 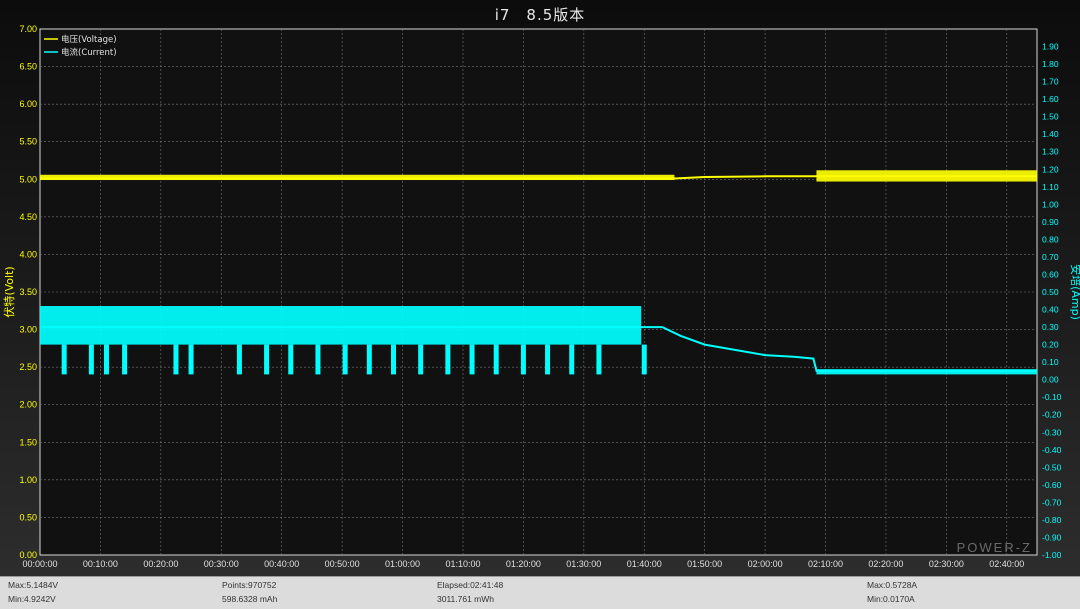 I want to click on right-tick-label: -0.10, so click(x=1052, y=397).